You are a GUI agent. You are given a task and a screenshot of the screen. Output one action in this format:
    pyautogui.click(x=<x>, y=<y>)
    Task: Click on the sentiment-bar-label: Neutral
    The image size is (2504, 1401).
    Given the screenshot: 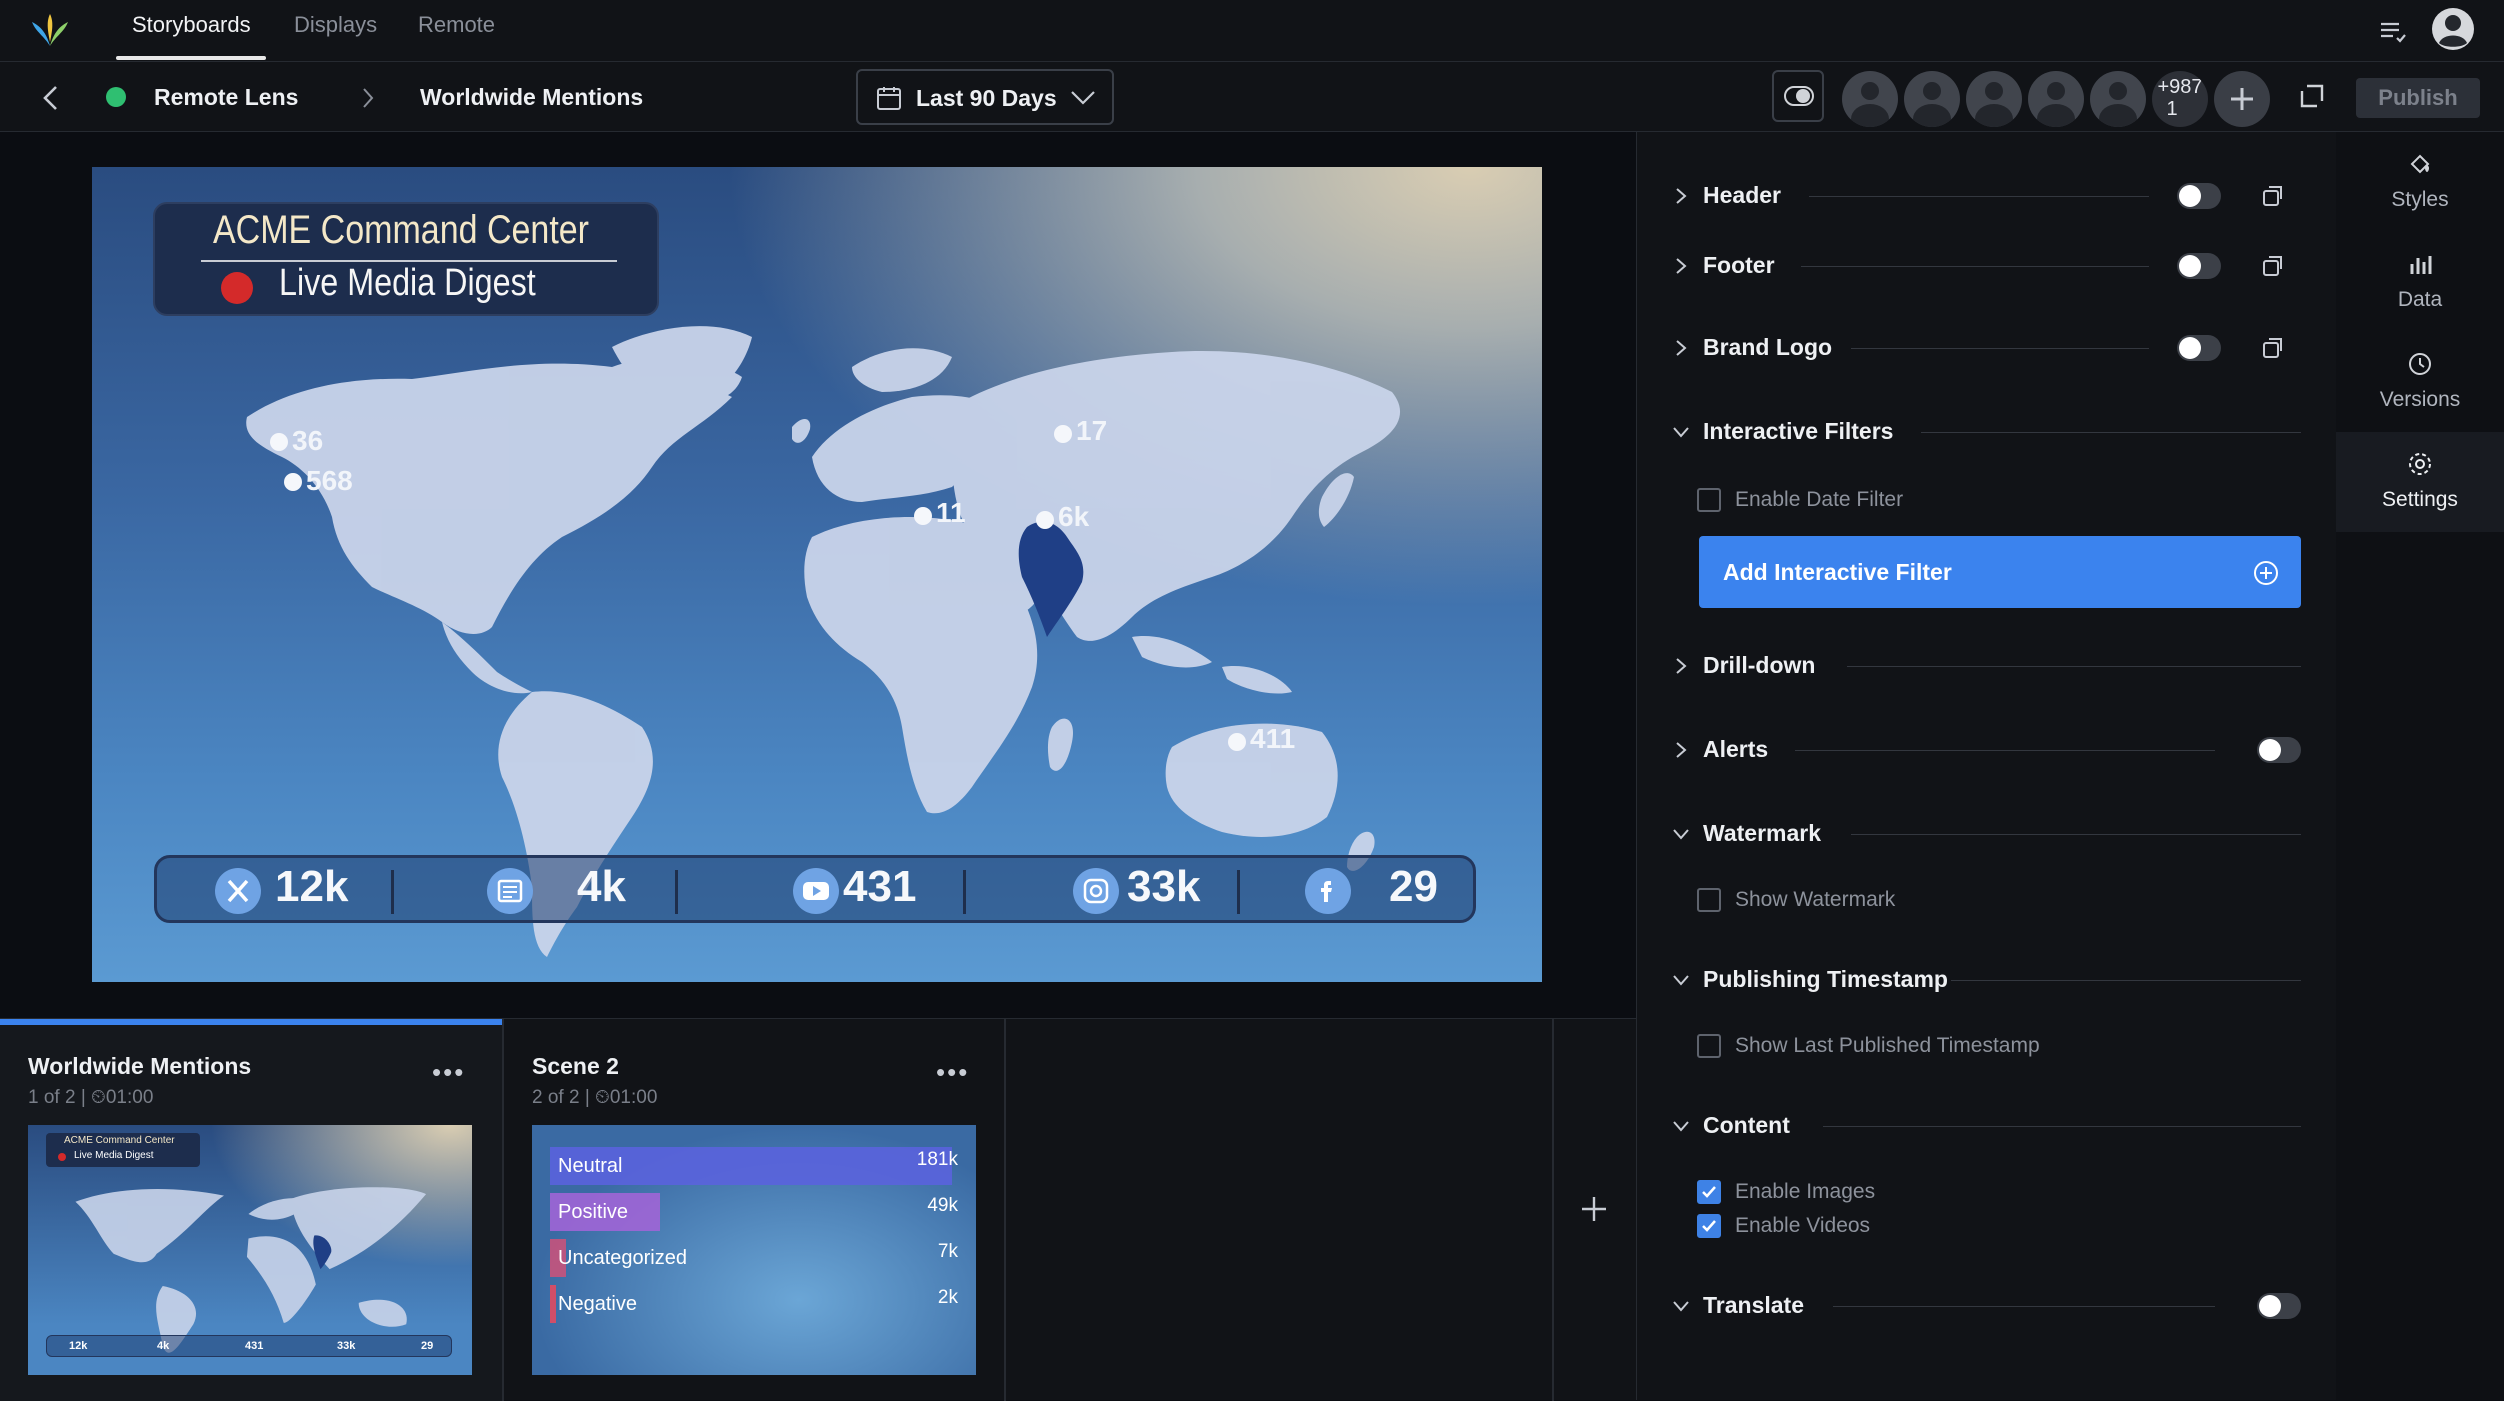 What is the action you would take?
    pyautogui.click(x=590, y=1166)
    